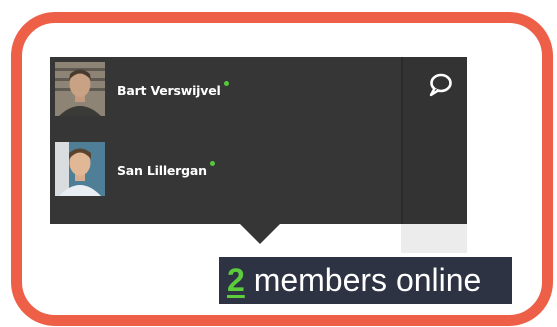 Image resolution: width=557 pixels, height=327 pixels. I want to click on member-name: San Lillergan, so click(166, 169).